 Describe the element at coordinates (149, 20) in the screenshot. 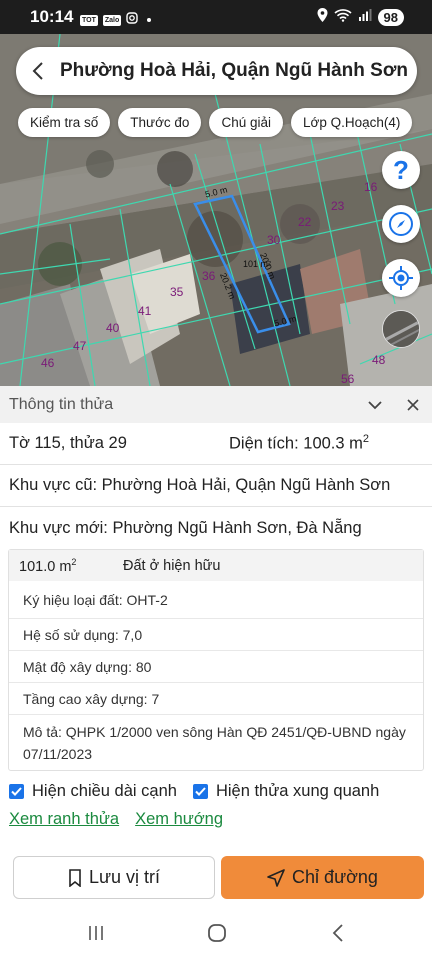

I see `notification-dot-icon` at that location.